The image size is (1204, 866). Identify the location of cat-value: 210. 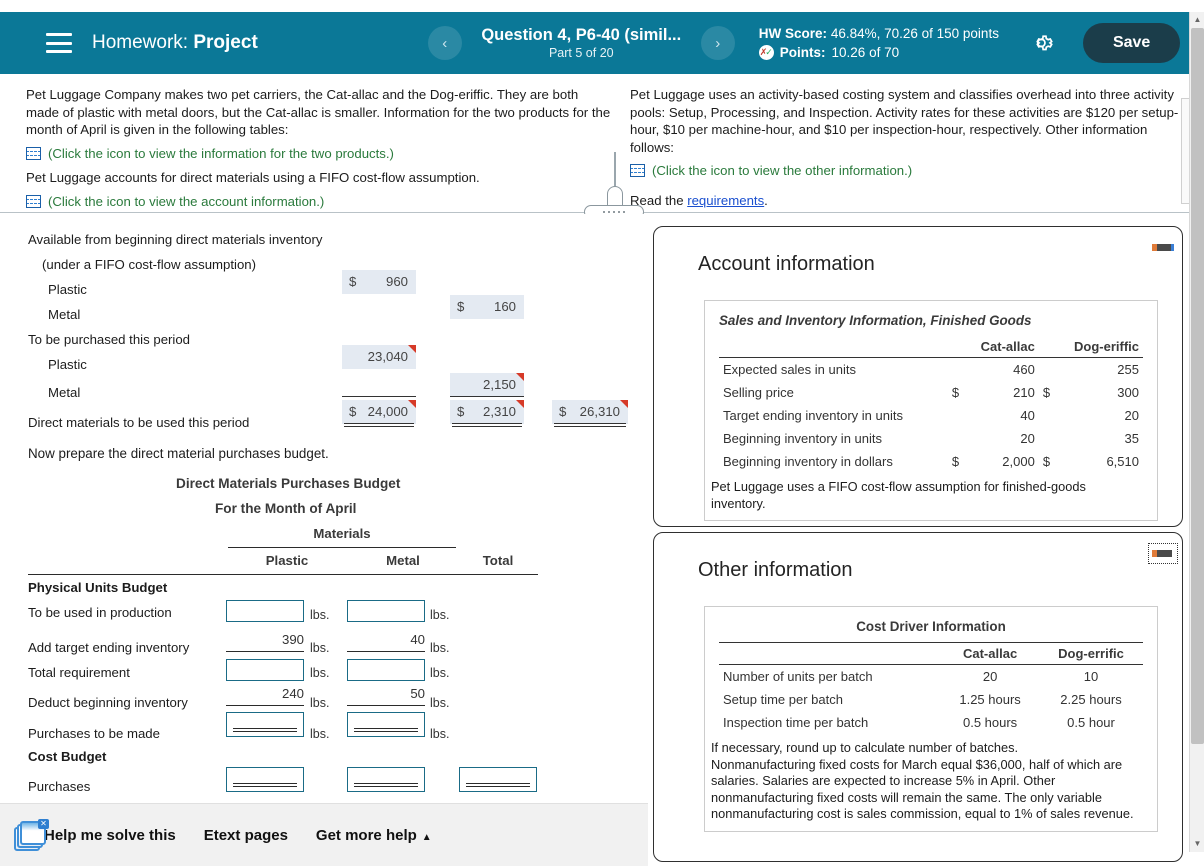
(1024, 392).